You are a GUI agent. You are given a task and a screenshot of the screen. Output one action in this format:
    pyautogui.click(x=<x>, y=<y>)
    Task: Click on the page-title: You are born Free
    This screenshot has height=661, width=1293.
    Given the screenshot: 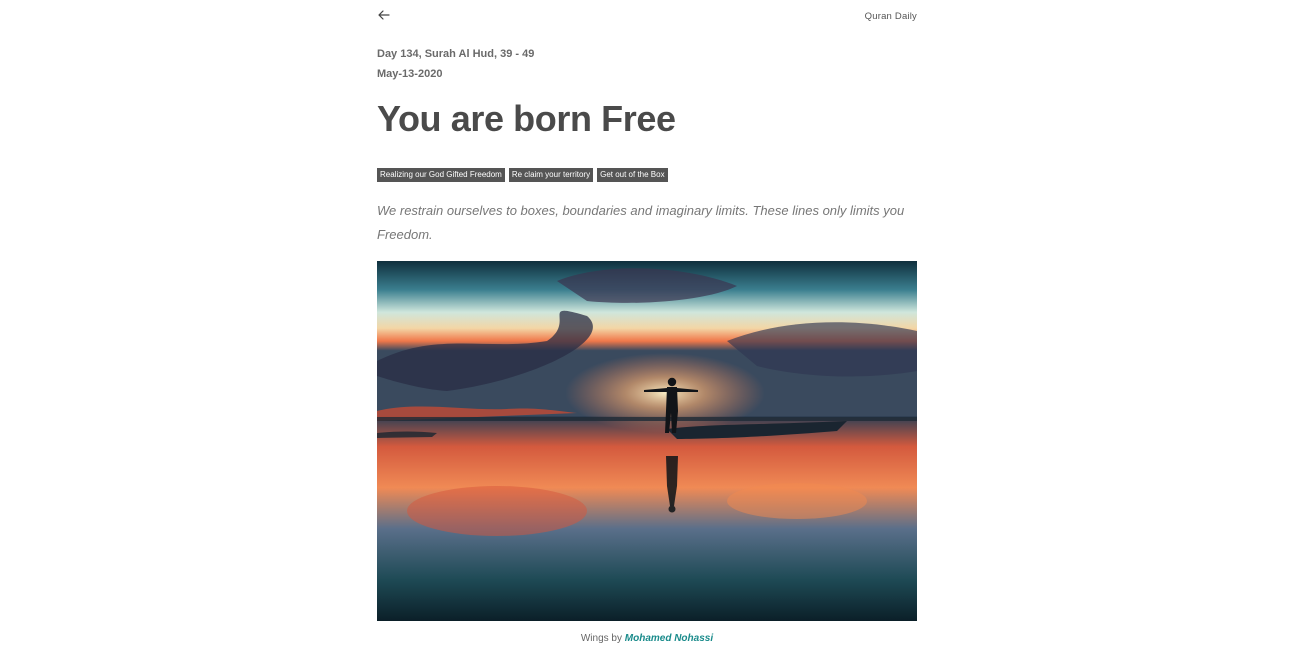 What is the action you would take?
    pyautogui.click(x=526, y=118)
    